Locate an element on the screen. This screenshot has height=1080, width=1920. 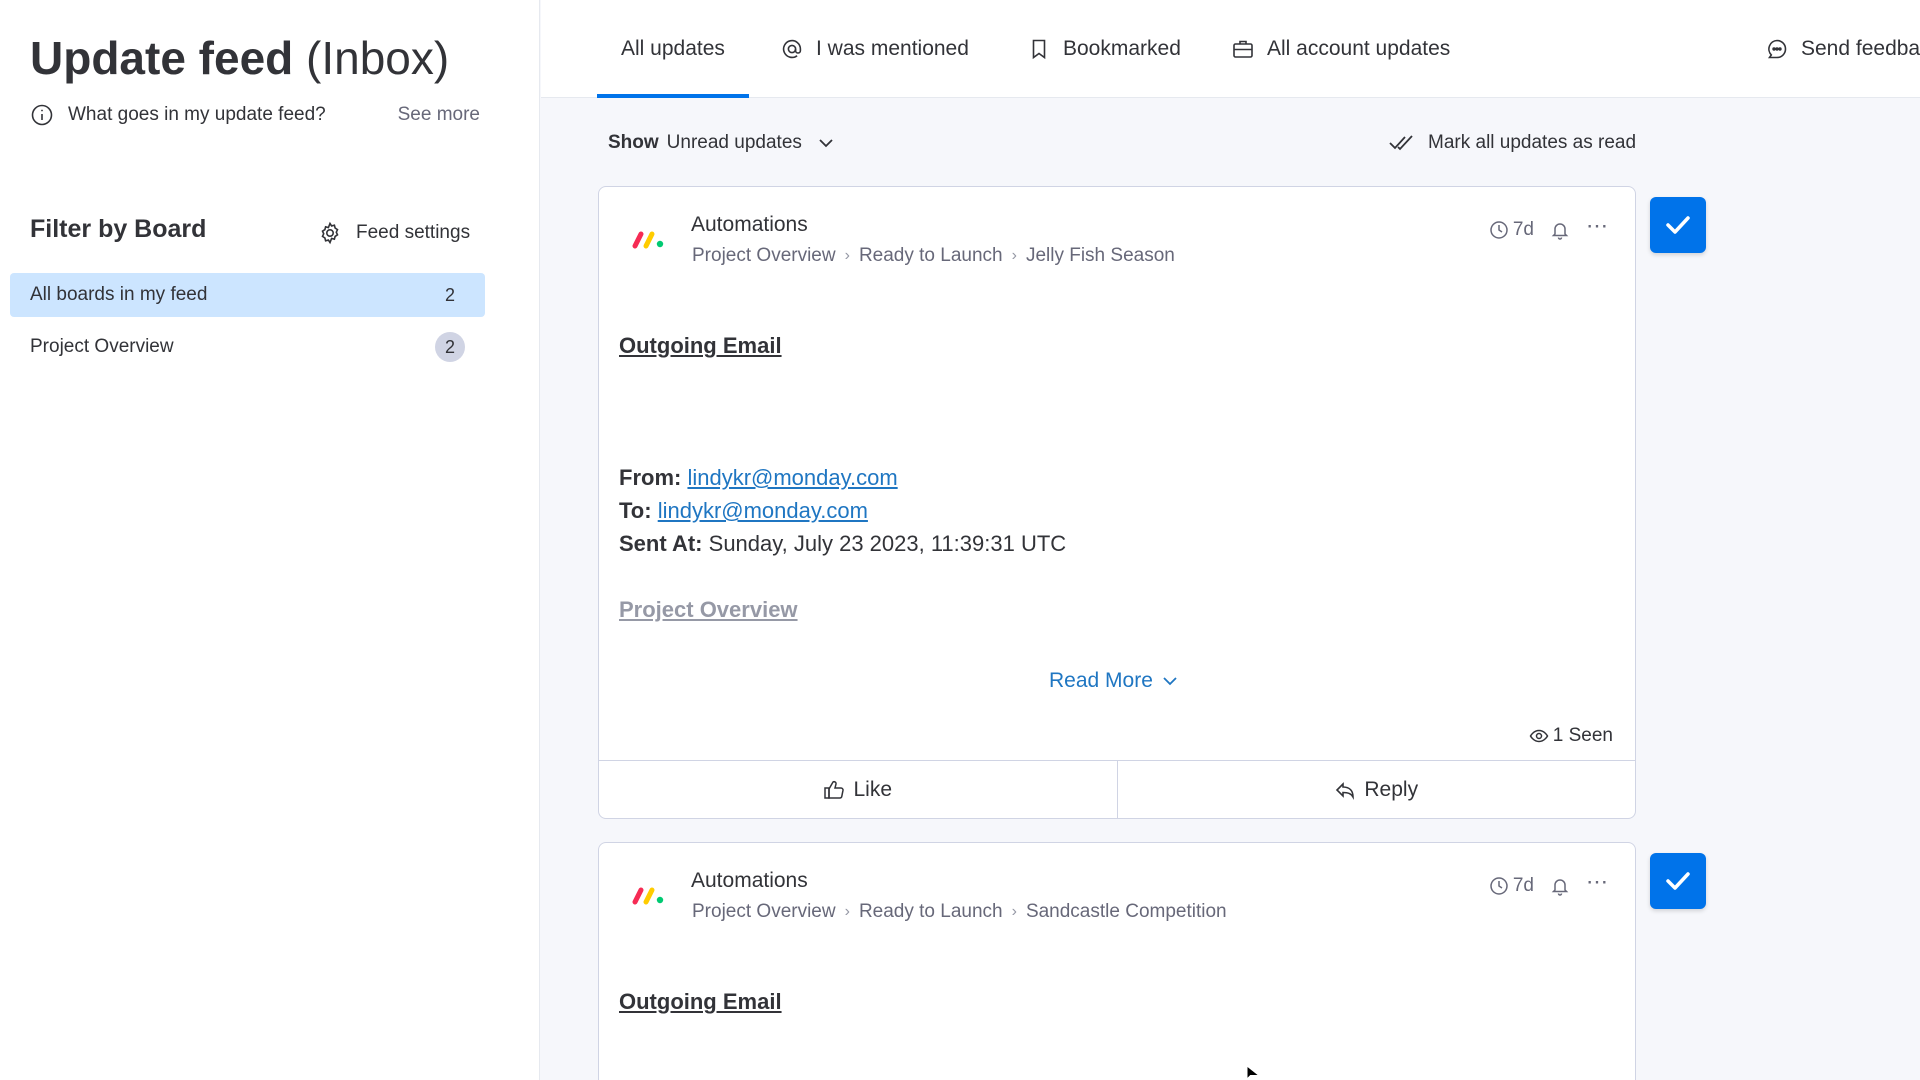
tab-all-updates: All updates is located at coordinates (673, 49).